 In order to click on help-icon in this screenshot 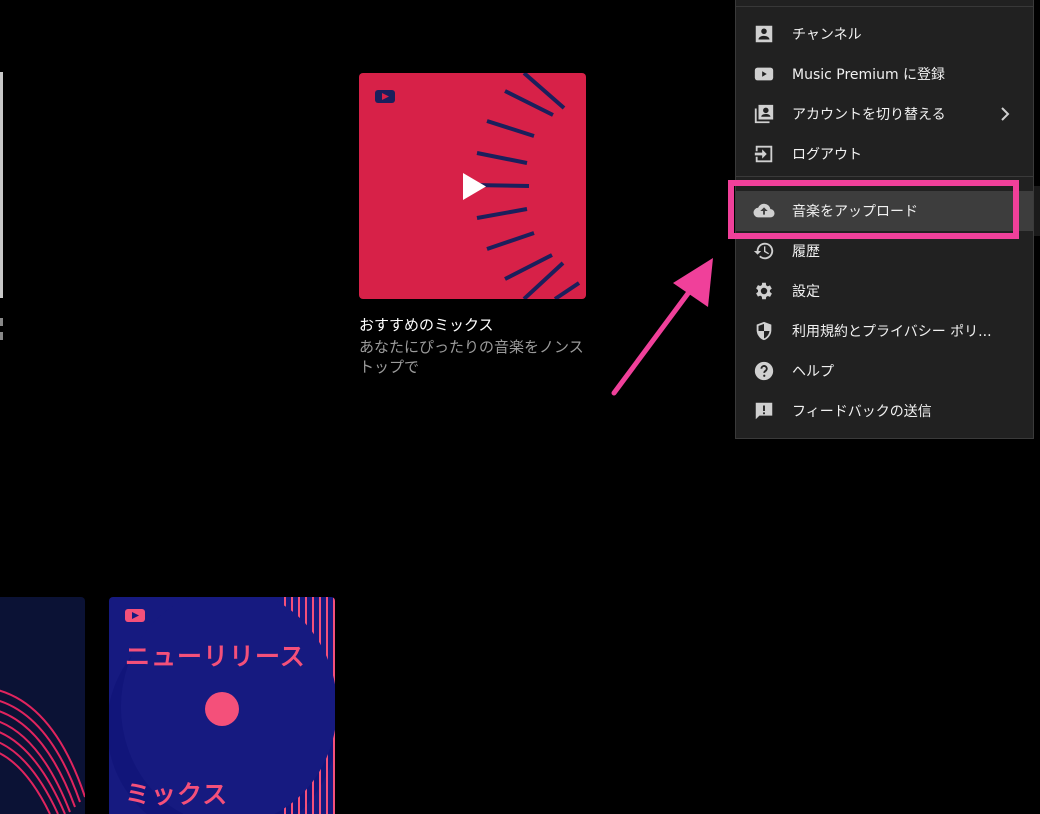, I will do `click(764, 371)`.